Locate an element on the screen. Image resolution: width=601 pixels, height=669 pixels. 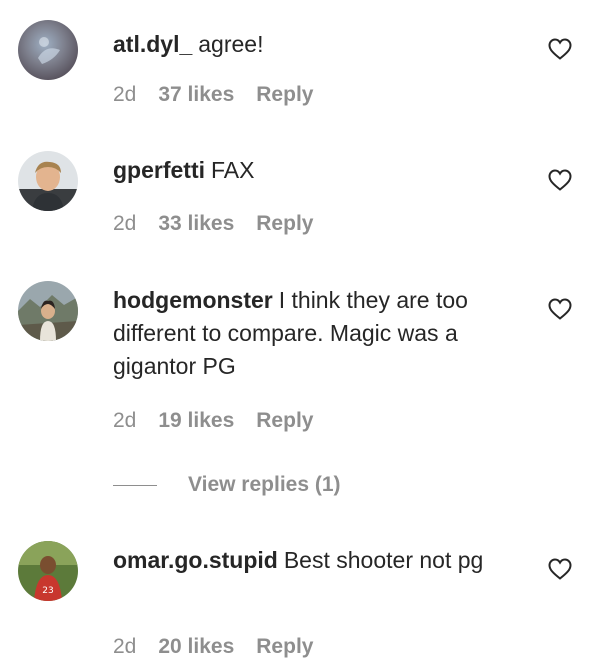
comment-meta: 2d 19 likes Reply is located at coordinates (213, 421).